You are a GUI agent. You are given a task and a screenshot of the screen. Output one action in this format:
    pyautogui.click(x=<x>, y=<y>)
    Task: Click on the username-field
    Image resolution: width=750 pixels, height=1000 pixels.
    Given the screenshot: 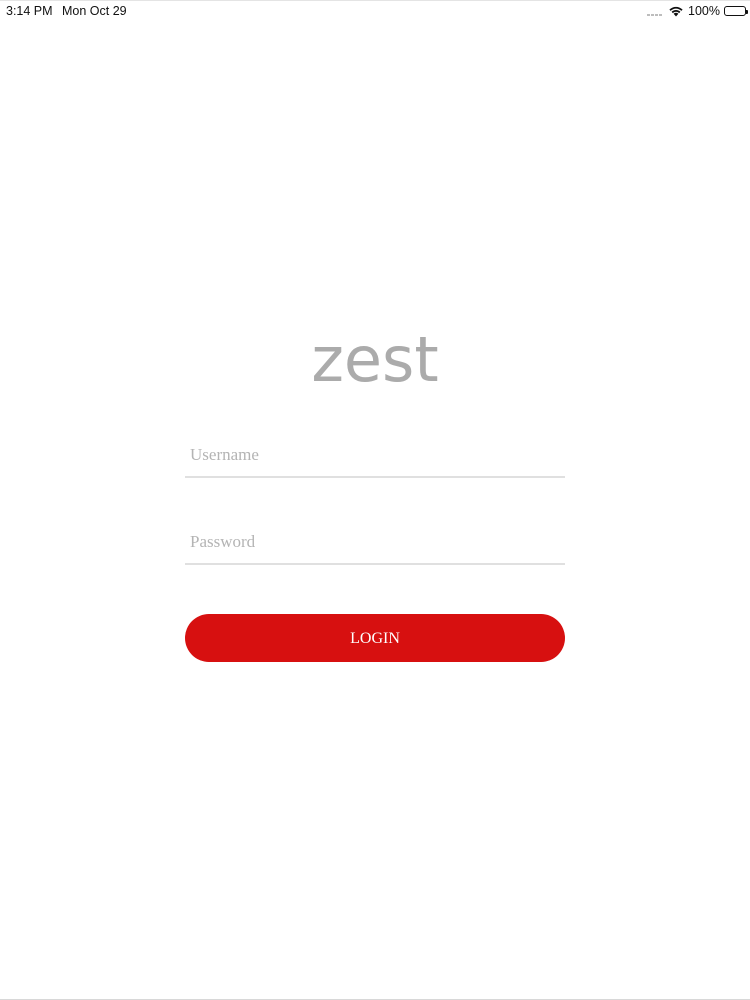 What is the action you would take?
    pyautogui.click(x=375, y=456)
    